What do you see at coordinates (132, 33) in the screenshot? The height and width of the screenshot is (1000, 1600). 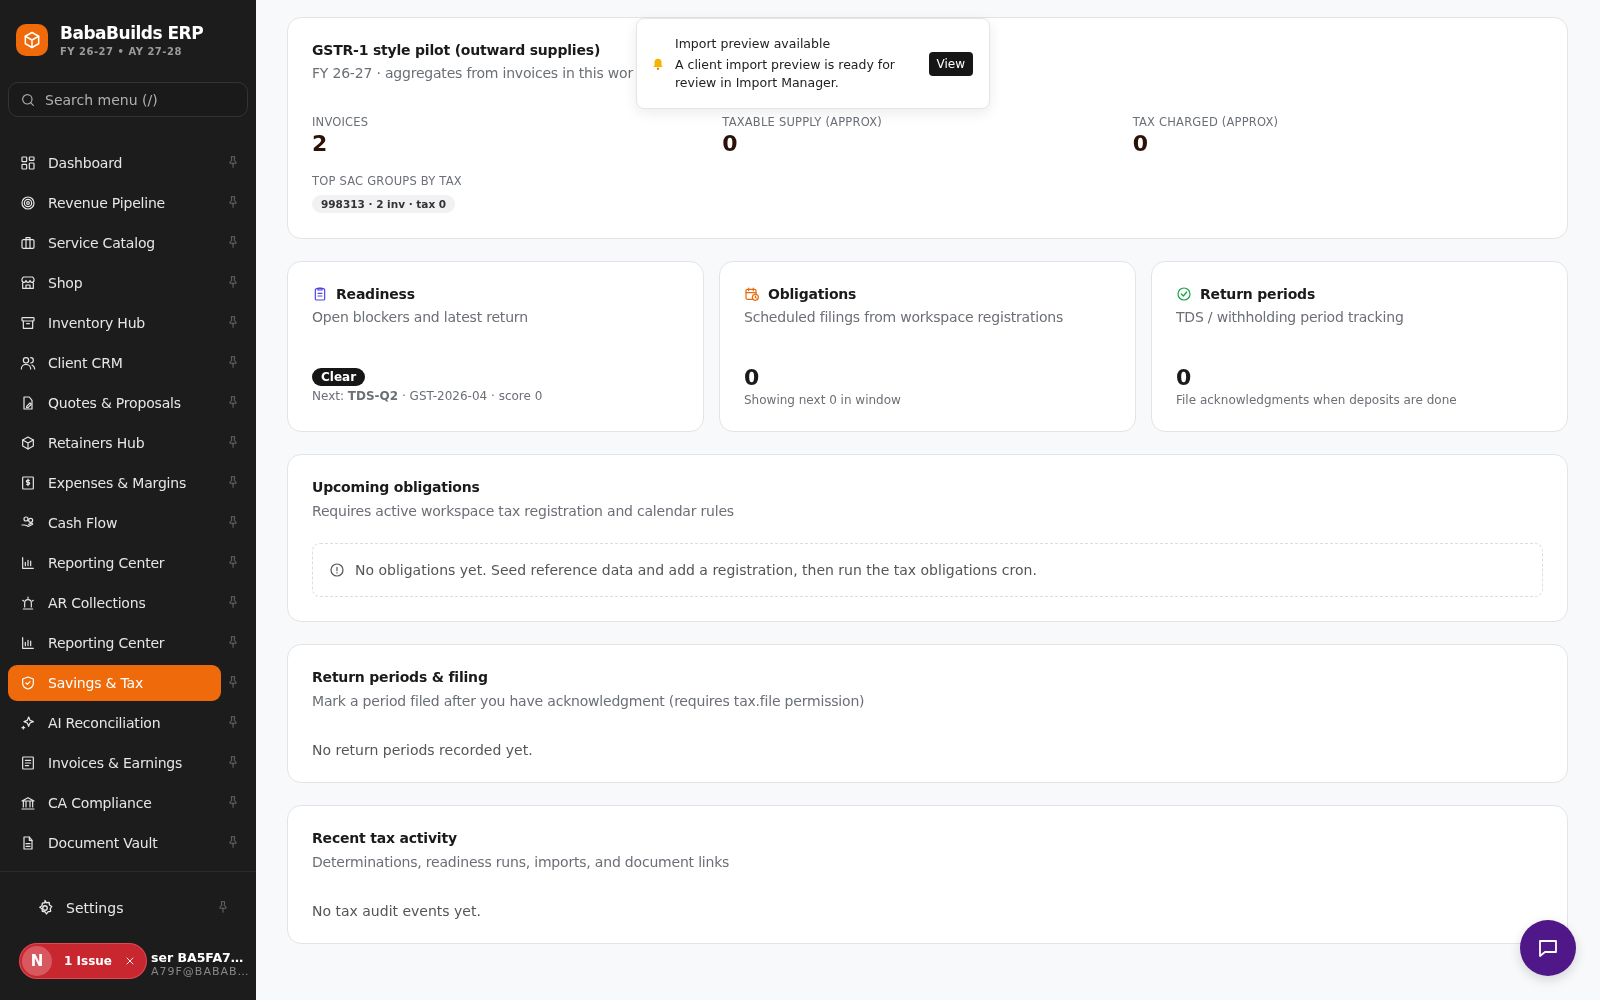 I see `brand-name: BabaBuilds ERP` at bounding box center [132, 33].